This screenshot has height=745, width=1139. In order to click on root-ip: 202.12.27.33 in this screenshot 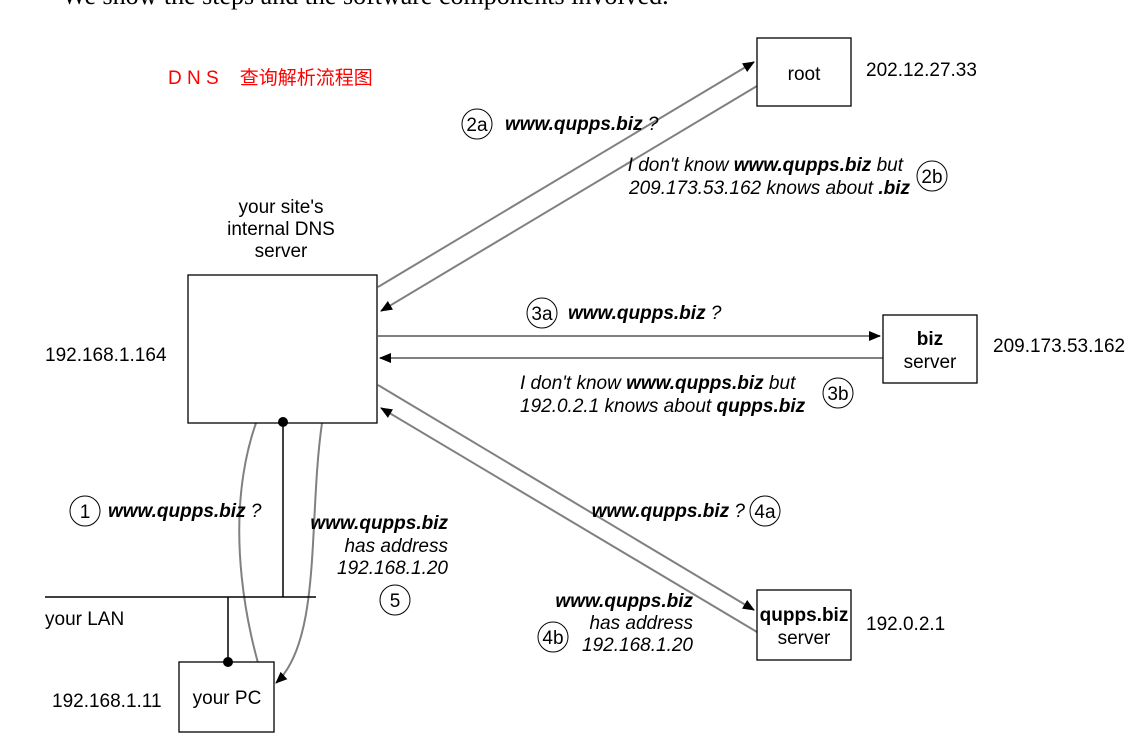, I will do `click(921, 70)`.